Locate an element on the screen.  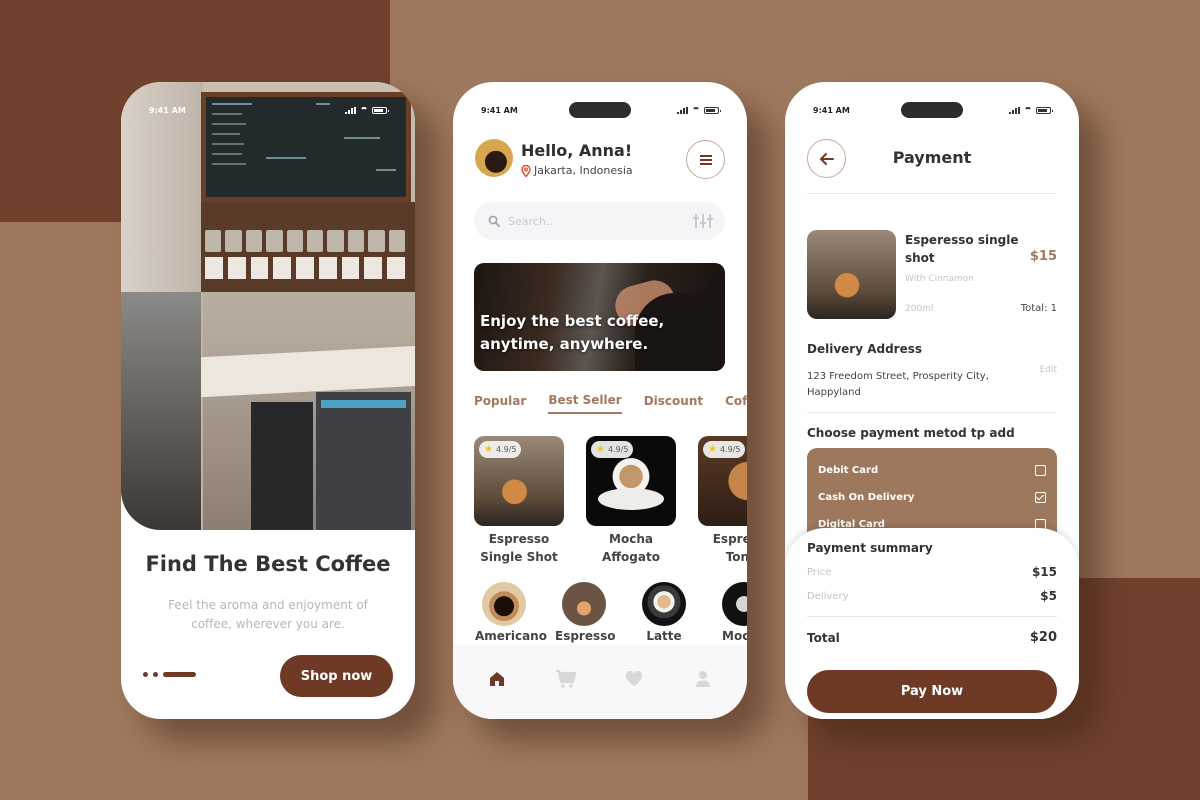
location-text: Jakarta, Indonesia is located at coordinates (583, 170).